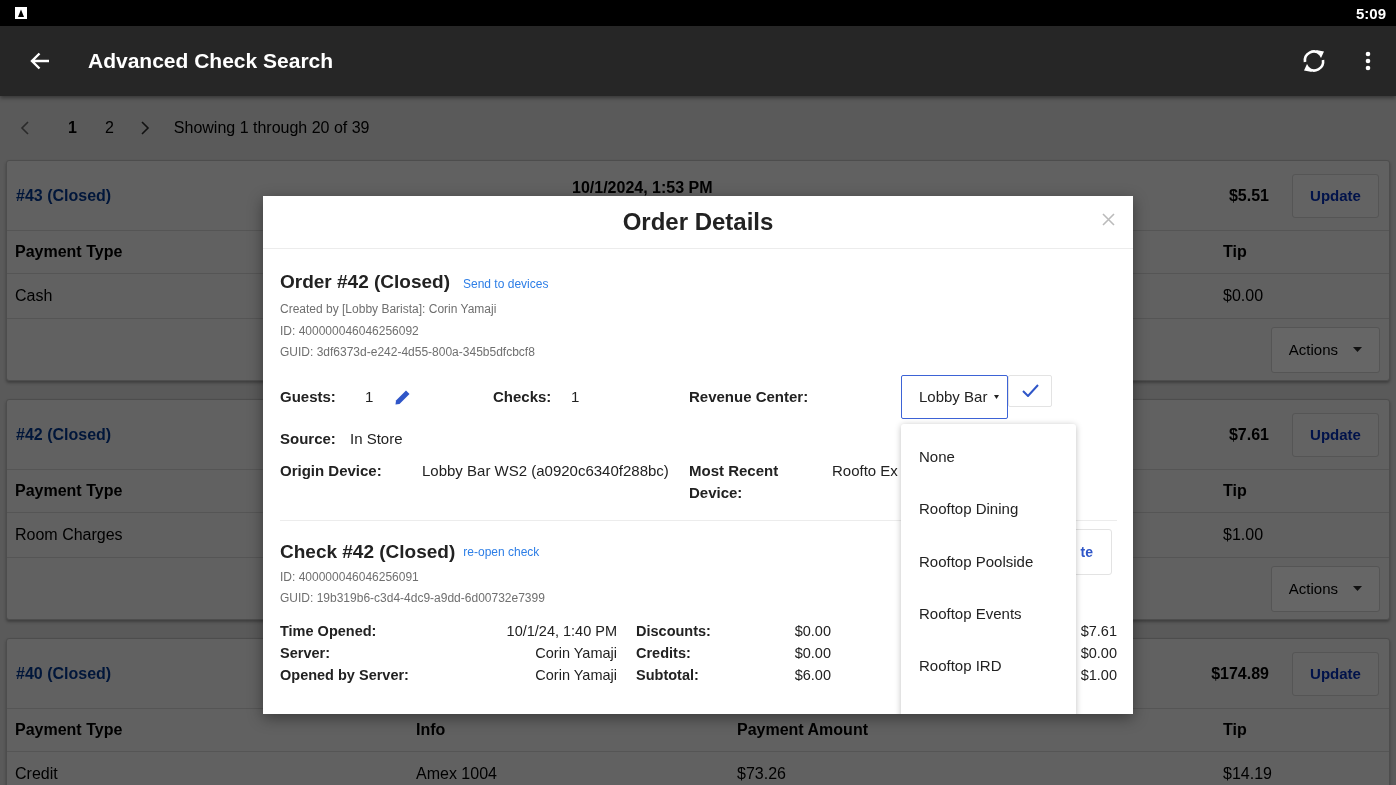 The image size is (1396, 785). Describe the element at coordinates (368, 551) in the screenshot. I see `check-title: Check #42 (Closed)` at that location.